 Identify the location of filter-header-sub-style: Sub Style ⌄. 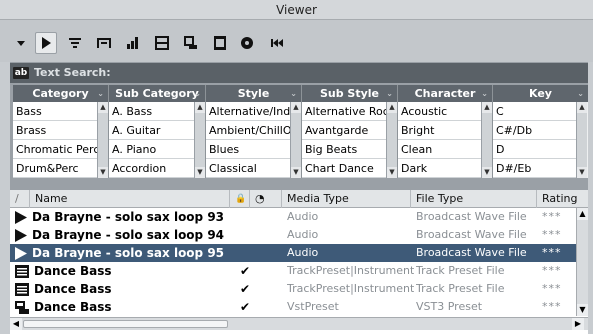
(349, 93).